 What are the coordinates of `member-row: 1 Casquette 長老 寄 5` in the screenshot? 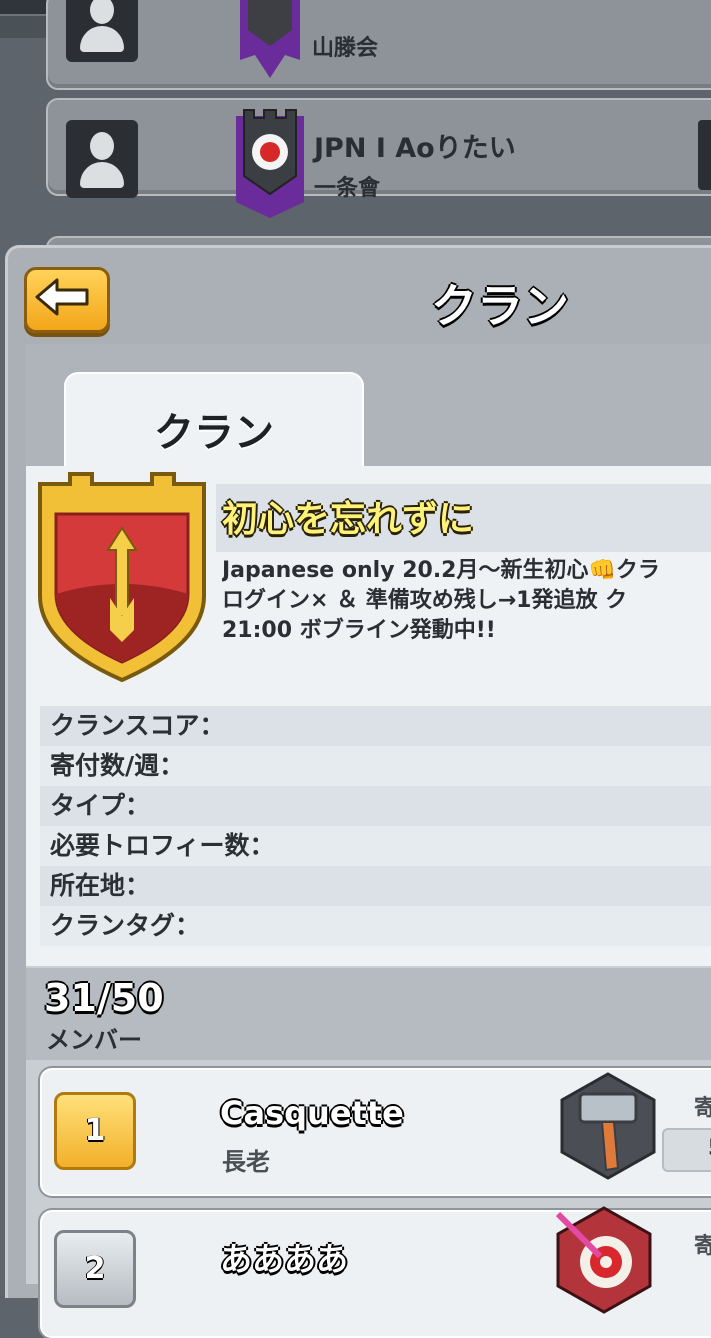 It's located at (375, 1132).